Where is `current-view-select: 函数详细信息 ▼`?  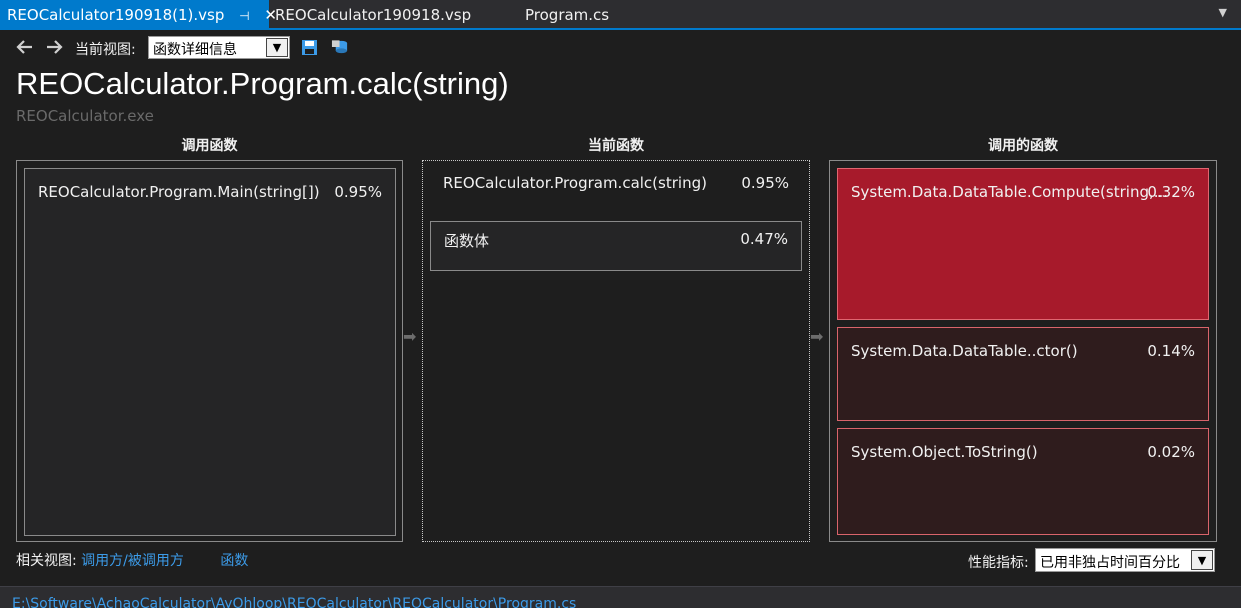
current-view-select: 函数详细信息 ▼ is located at coordinates (219, 47).